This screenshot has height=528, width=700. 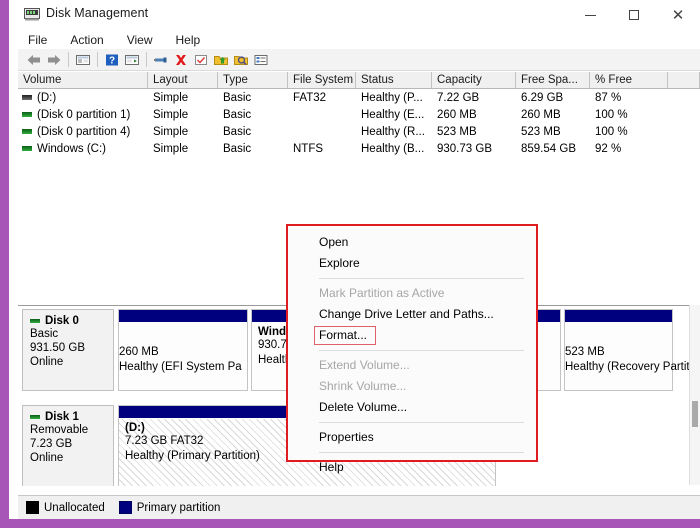 I want to click on window-title: Disk Management, so click(x=97, y=13).